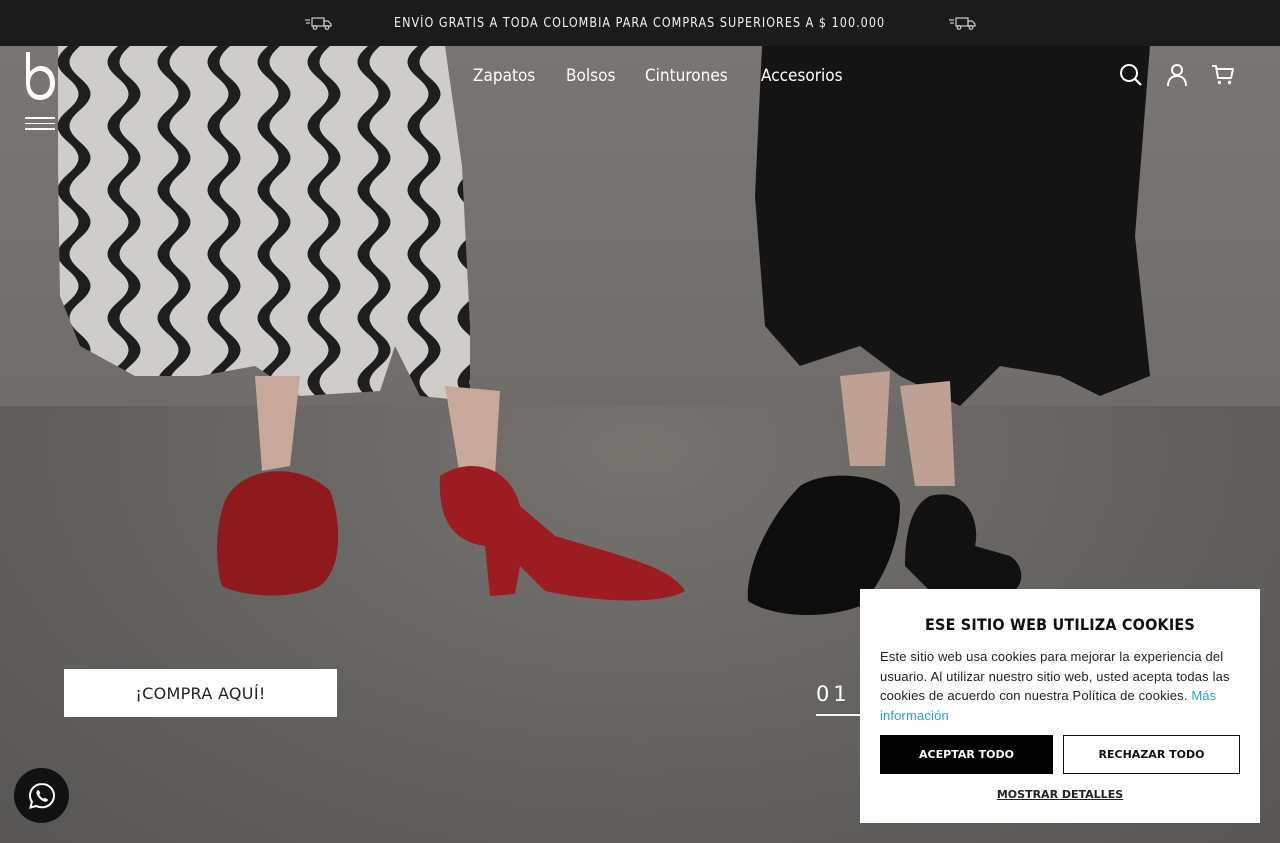 This screenshot has height=843, width=1280. What do you see at coordinates (840, 715) in the screenshot?
I see `slide-progress-line` at bounding box center [840, 715].